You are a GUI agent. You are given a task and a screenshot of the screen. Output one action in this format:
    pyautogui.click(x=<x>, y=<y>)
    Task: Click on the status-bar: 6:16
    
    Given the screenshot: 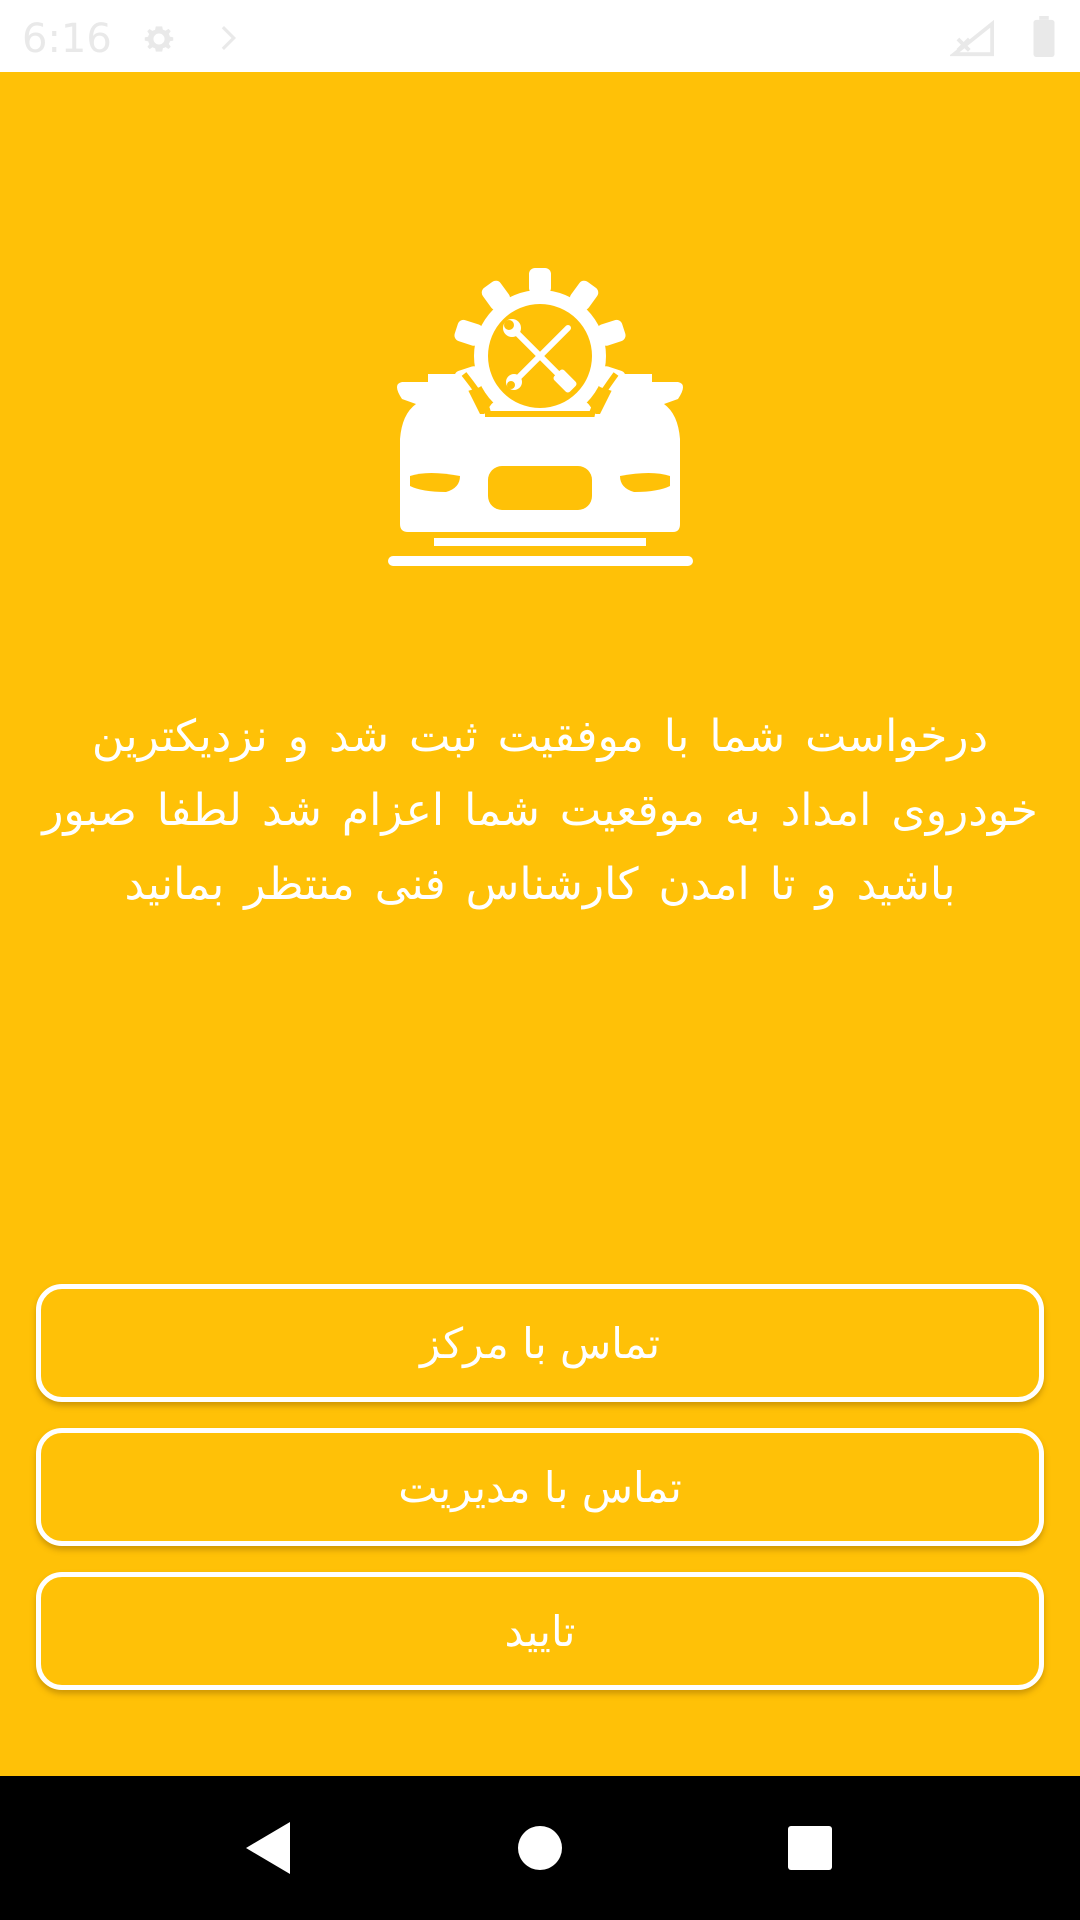 What is the action you would take?
    pyautogui.click(x=540, y=36)
    